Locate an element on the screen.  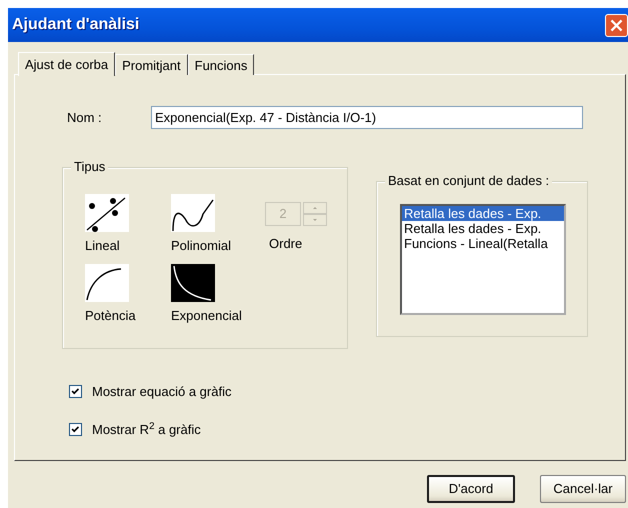
close-button is located at coordinates (616, 25).